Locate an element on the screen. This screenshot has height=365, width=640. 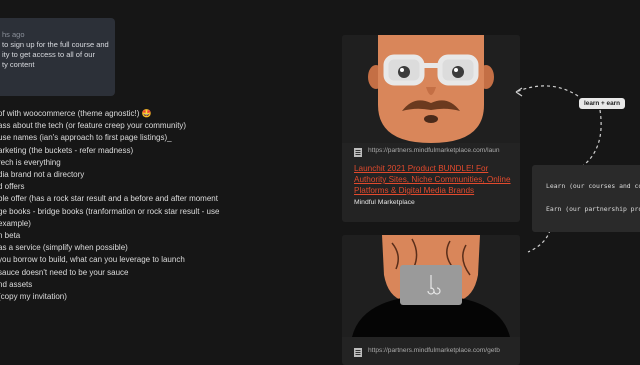
code-line-earn: Earn (our partnership pro is located at coordinates (593, 209).